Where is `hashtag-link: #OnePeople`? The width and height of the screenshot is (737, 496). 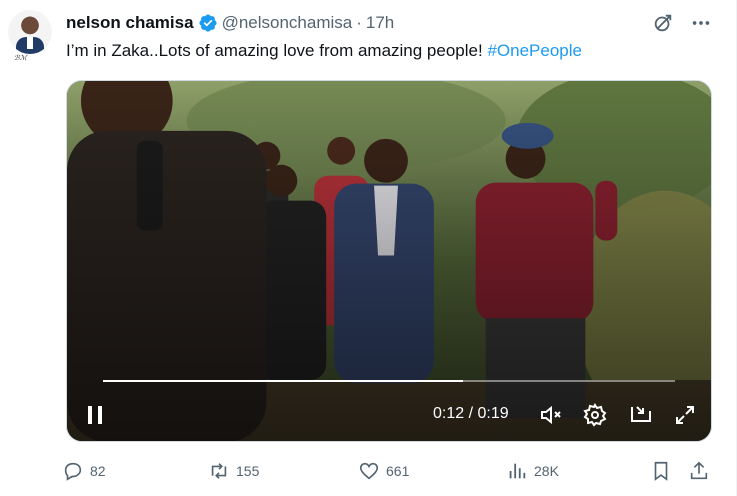 hashtag-link: #OnePeople is located at coordinates (534, 50).